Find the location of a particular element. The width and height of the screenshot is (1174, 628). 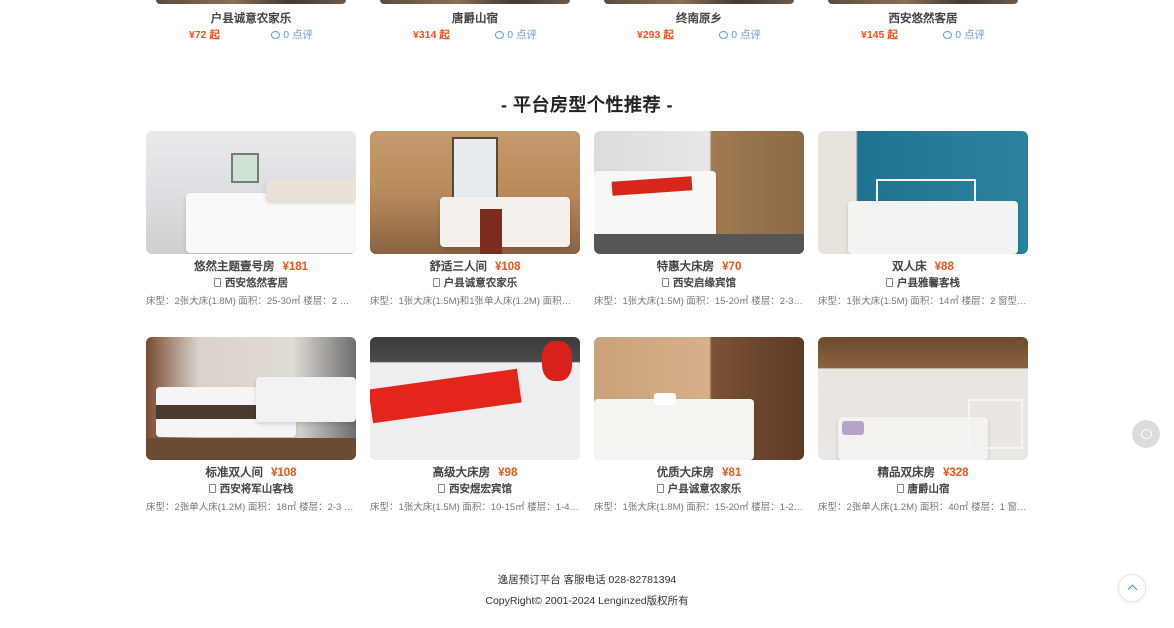

room-hotel-name: 西安煜宏宾馆 is located at coordinates (480, 489).